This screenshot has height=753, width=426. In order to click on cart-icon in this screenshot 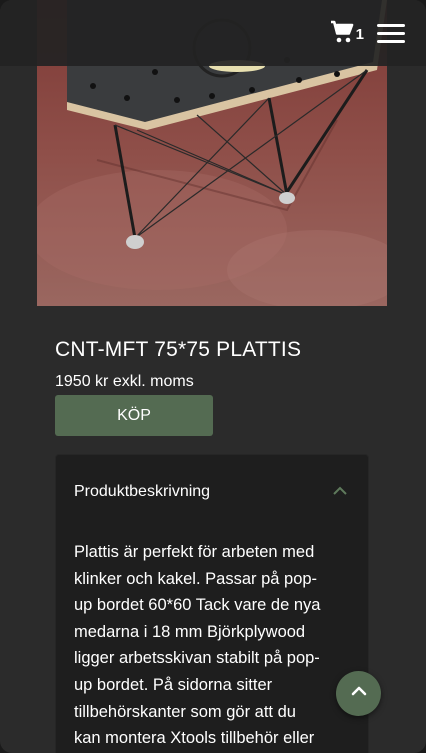, I will do `click(342, 34)`.